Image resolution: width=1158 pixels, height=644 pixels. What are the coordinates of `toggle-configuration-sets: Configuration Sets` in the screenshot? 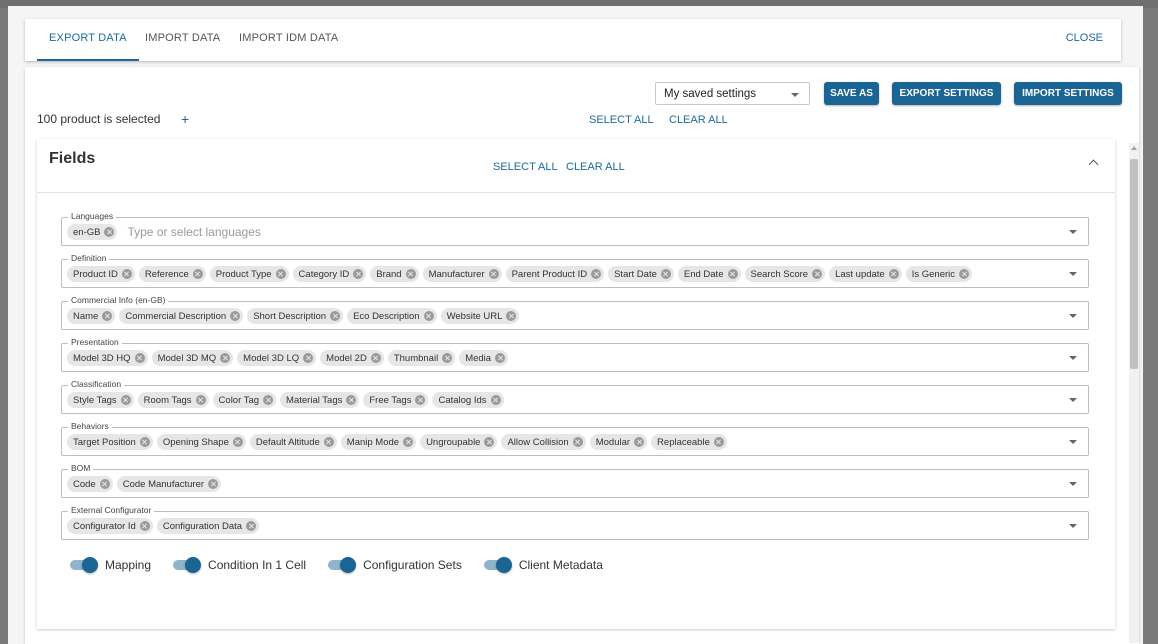 It's located at (395, 565).